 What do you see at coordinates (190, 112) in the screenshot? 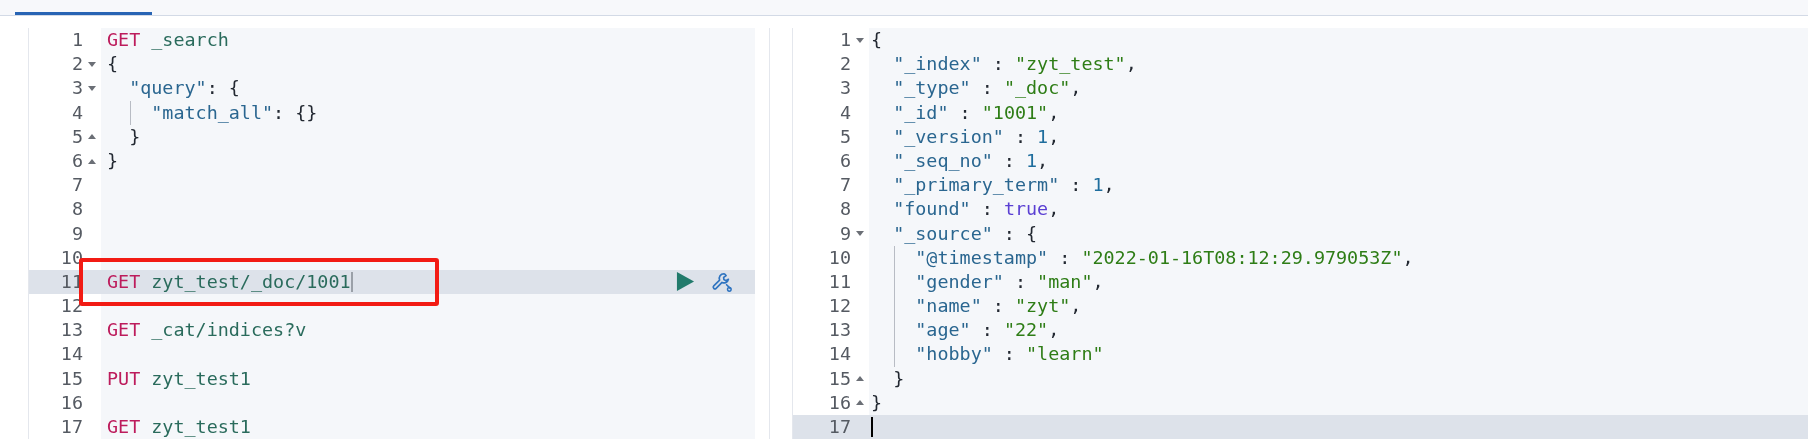
I see `json-key: "match_all"` at bounding box center [190, 112].